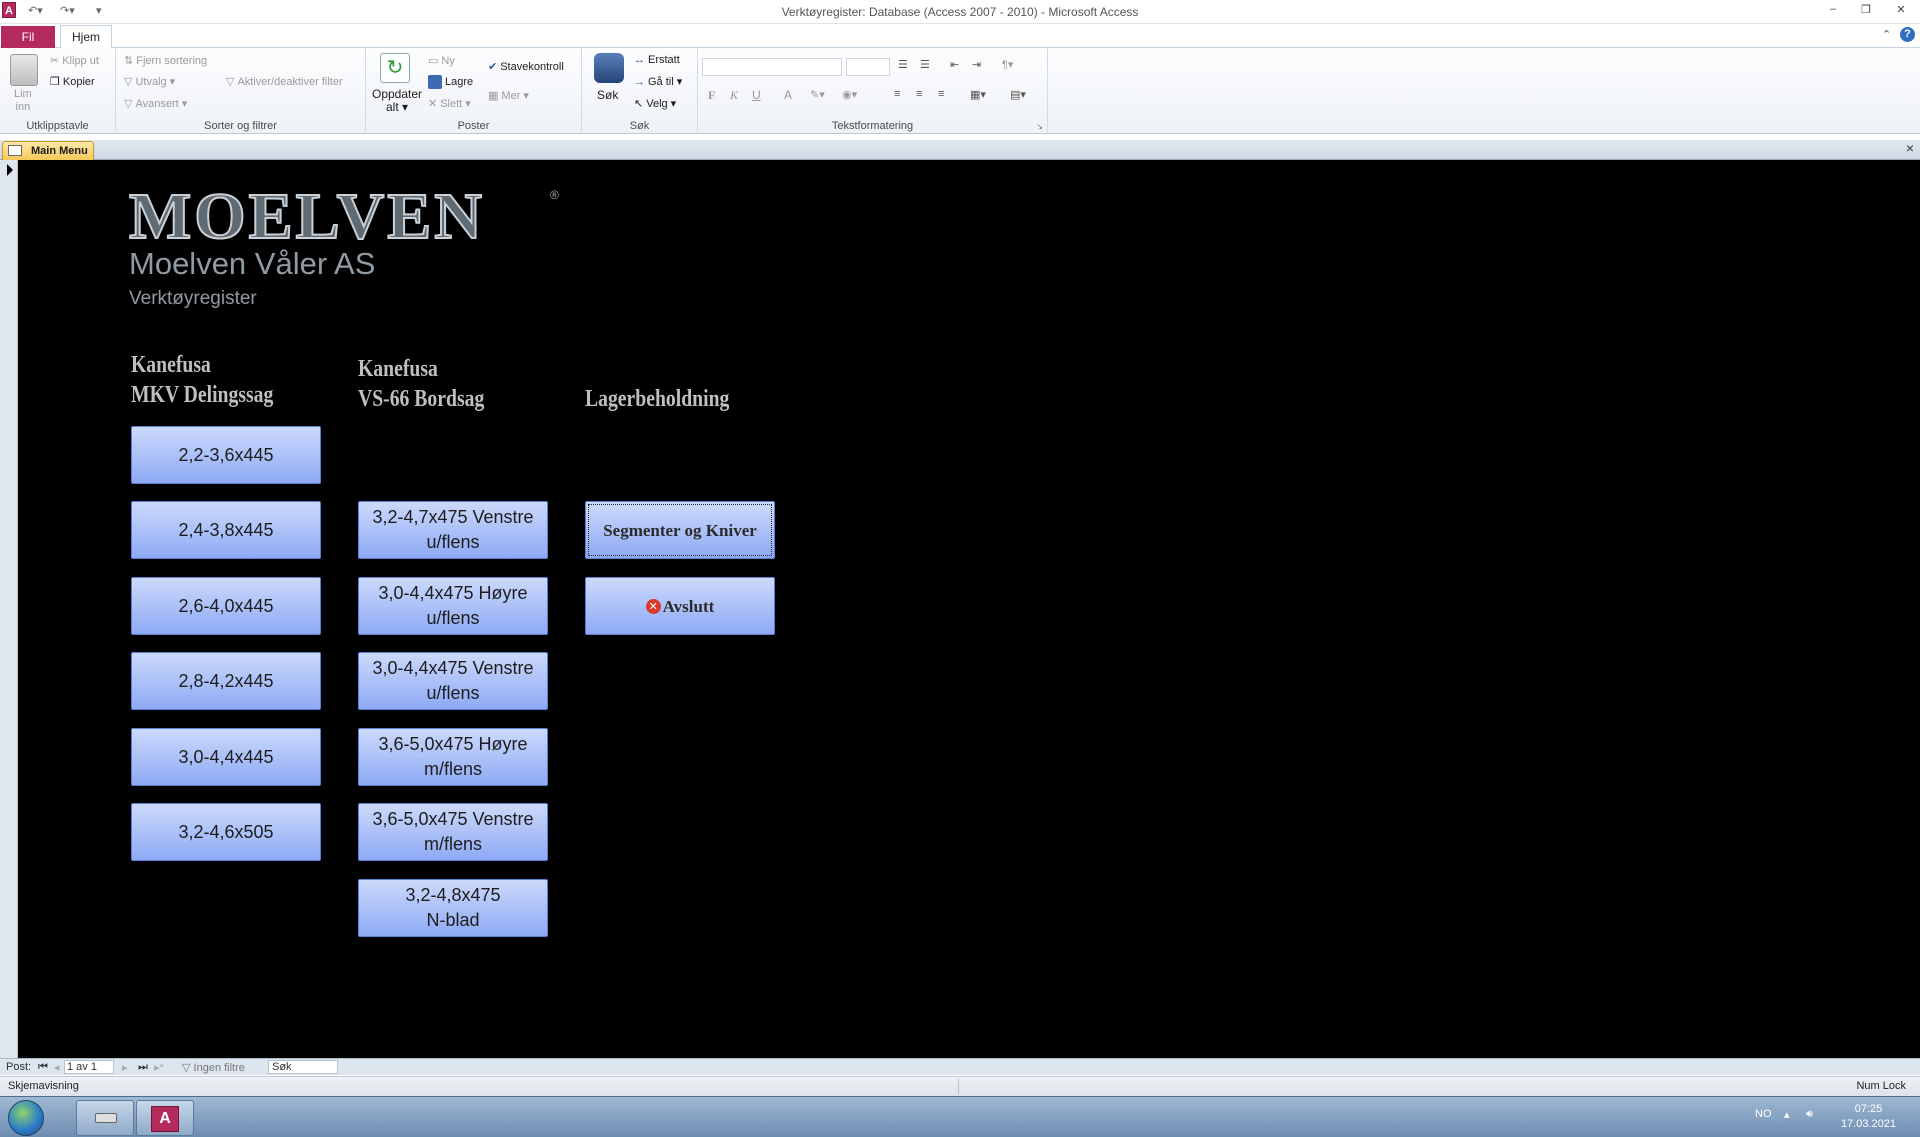  What do you see at coordinates (1039, 126) in the screenshot?
I see `dialog-launcher-icon: ↘` at bounding box center [1039, 126].